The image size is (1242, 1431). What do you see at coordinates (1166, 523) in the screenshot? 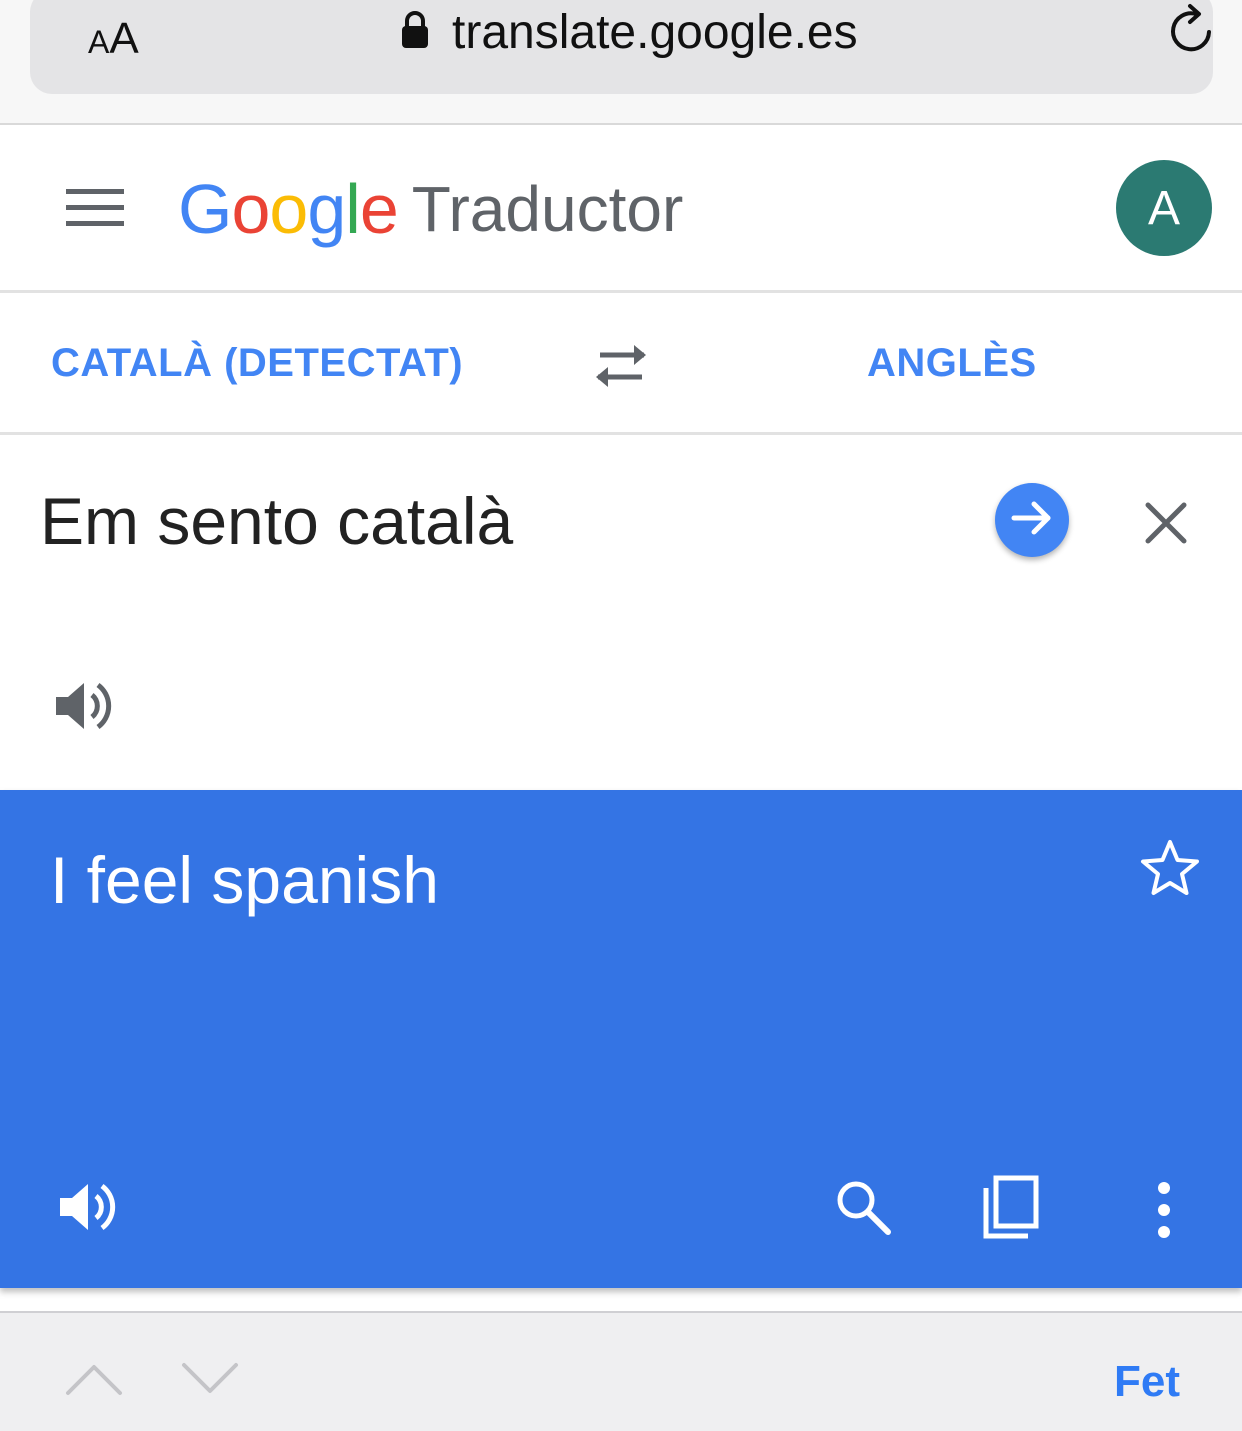
I see `close-icon` at bounding box center [1166, 523].